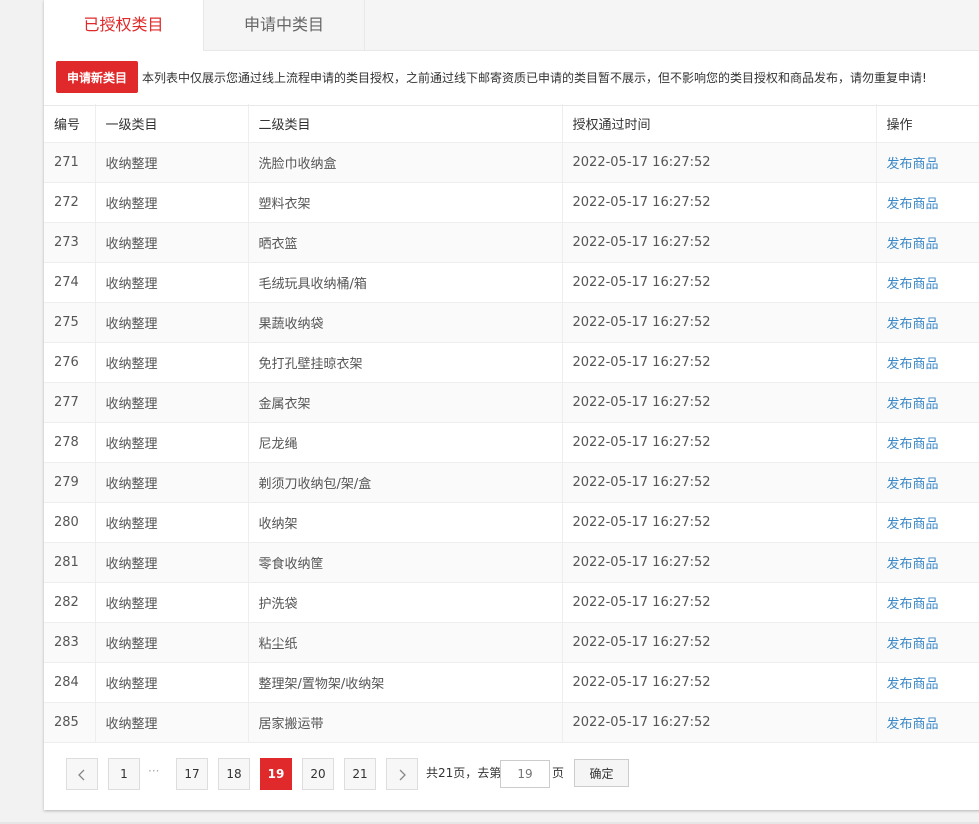  What do you see at coordinates (360, 774) in the screenshot?
I see `page-button: 21` at bounding box center [360, 774].